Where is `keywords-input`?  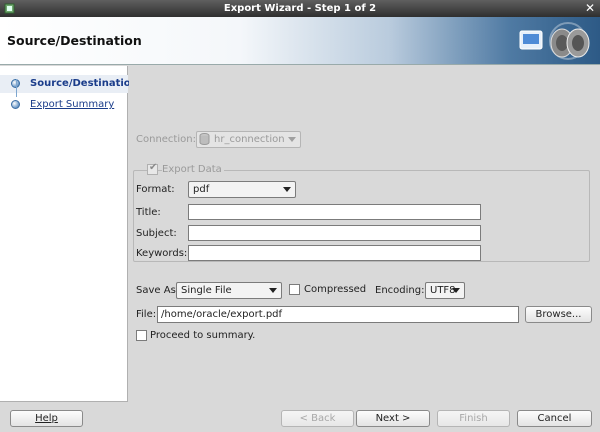 keywords-input is located at coordinates (334, 253).